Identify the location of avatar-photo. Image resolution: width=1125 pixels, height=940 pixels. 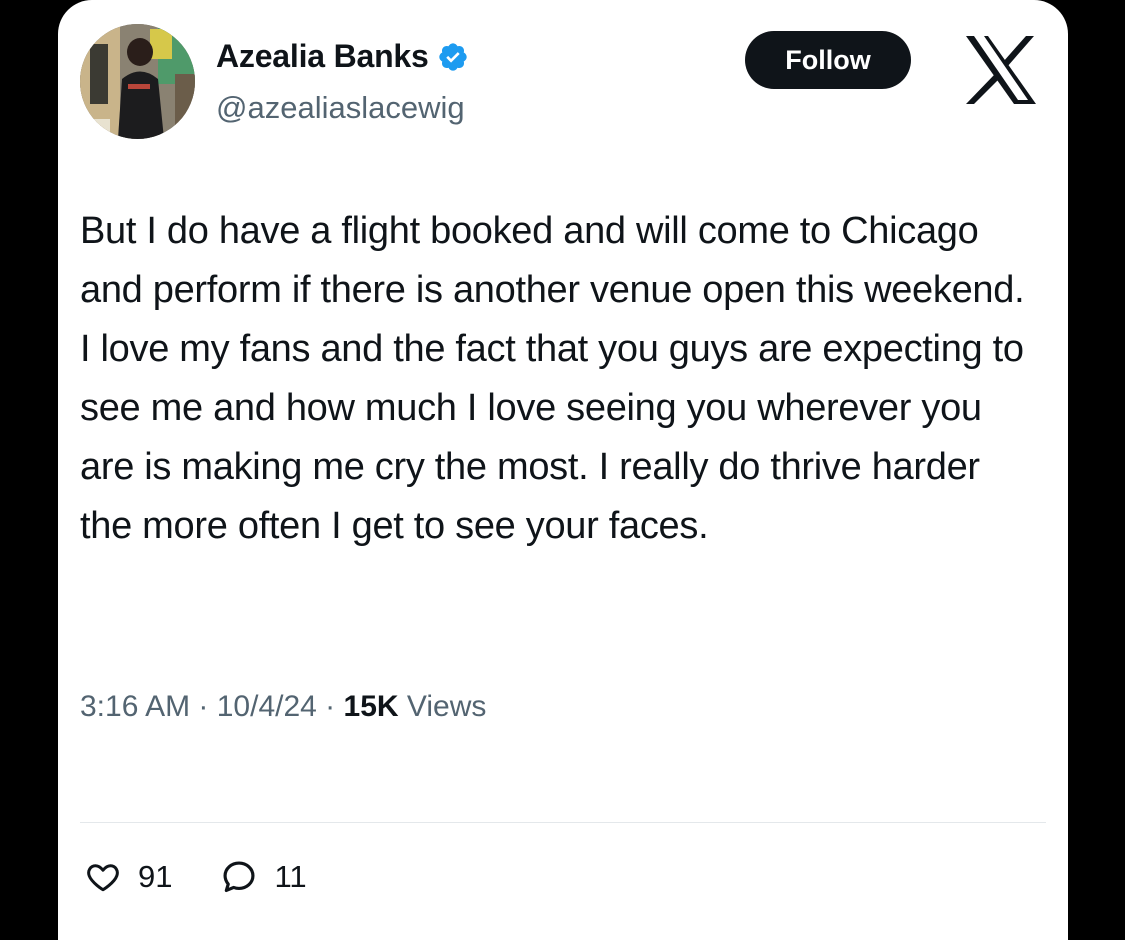
(137, 81).